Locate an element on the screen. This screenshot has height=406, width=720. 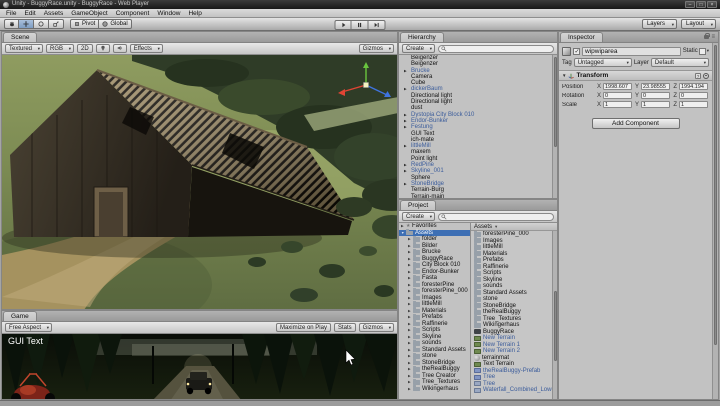
foldout-icon is located at coordinates (564, 75).